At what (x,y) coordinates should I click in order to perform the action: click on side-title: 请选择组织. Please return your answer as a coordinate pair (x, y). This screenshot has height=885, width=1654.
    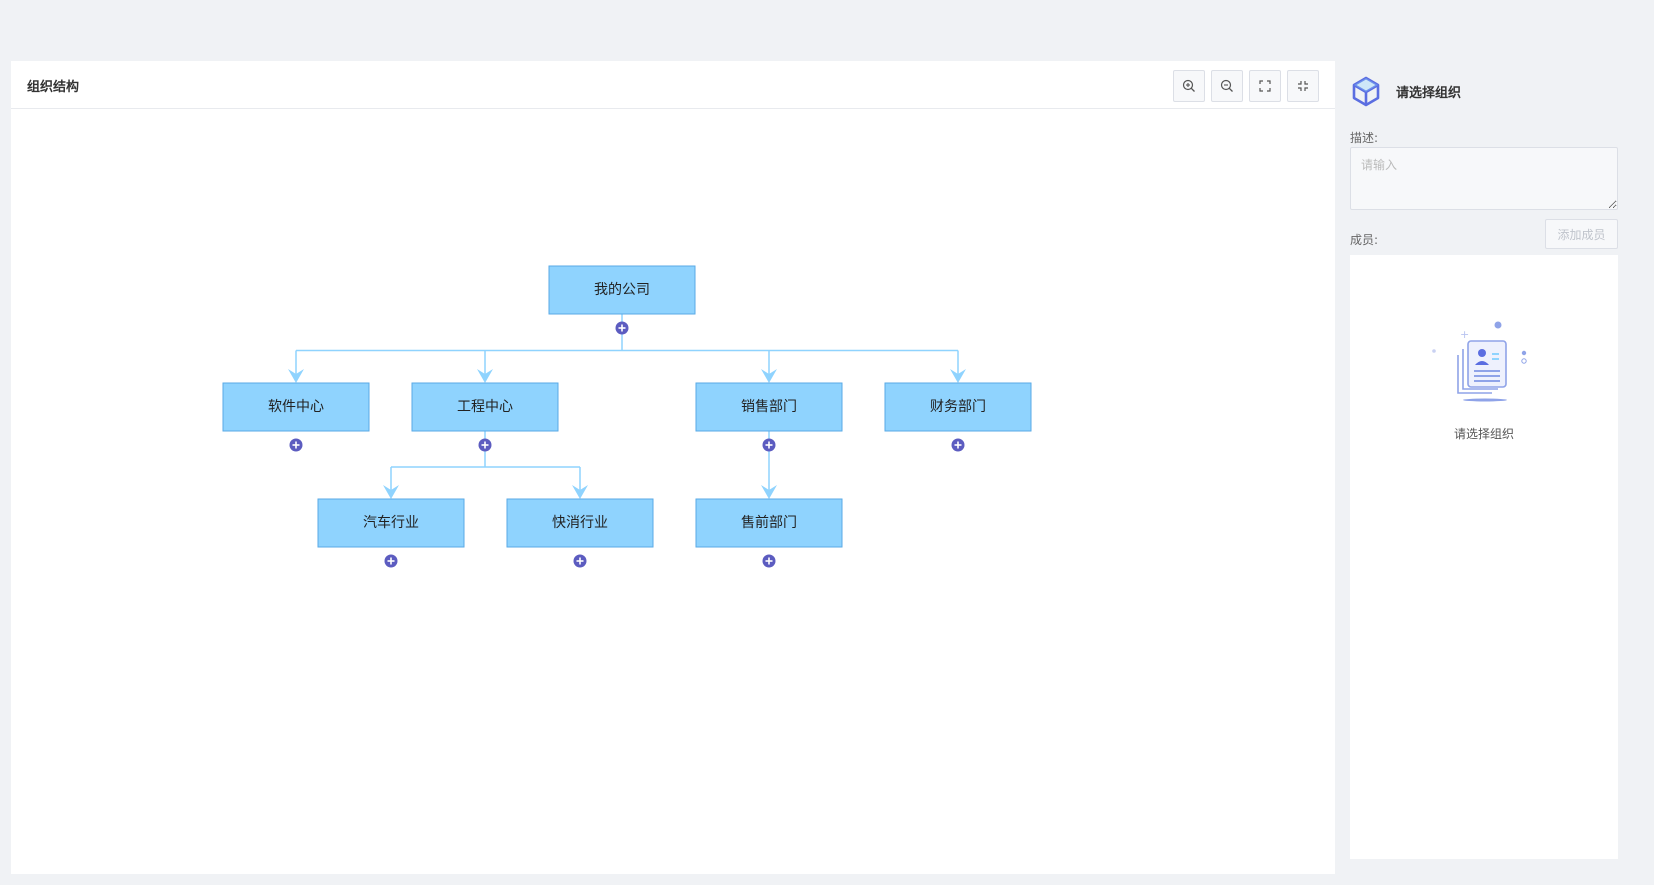
    Looking at the image, I should click on (1429, 93).